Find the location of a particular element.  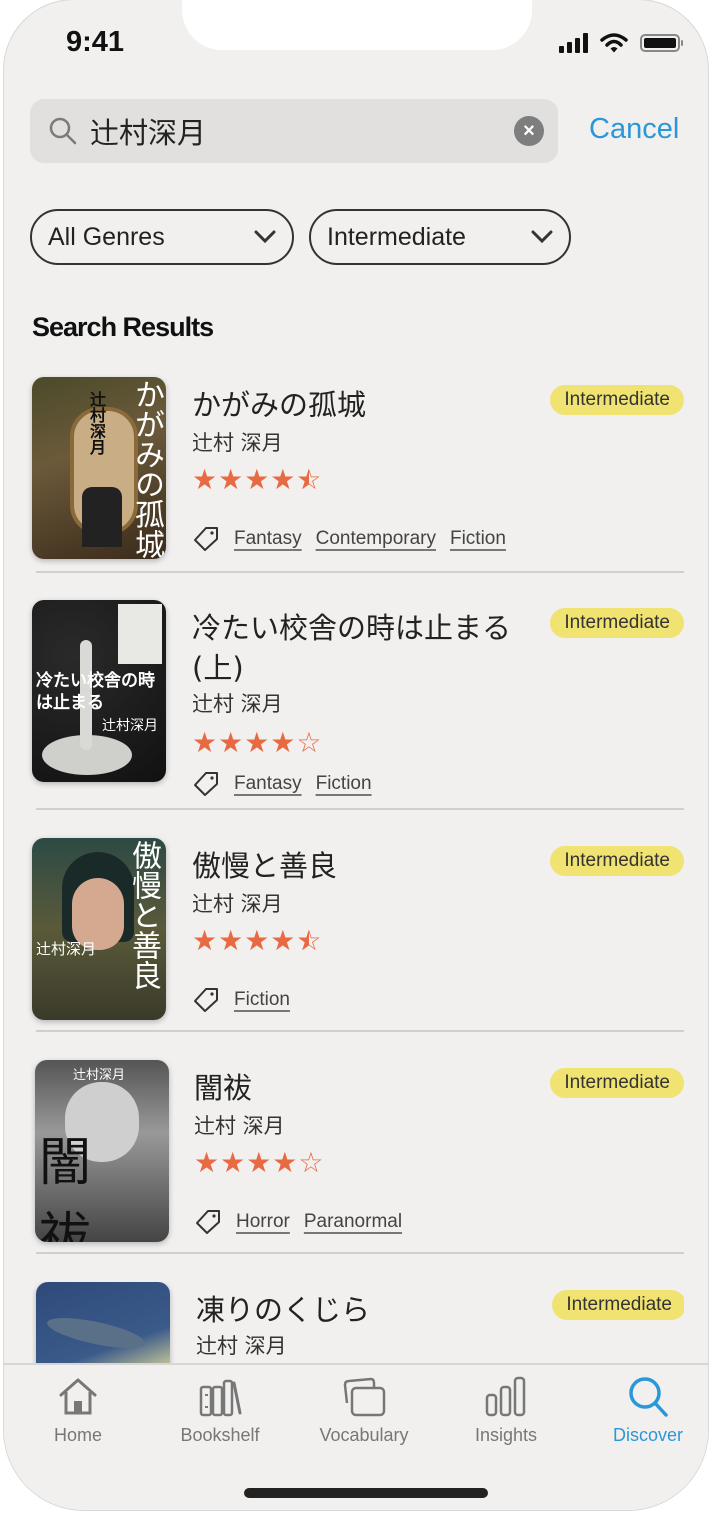

level-filter-dropdown: Intermediate is located at coordinates (440, 237).